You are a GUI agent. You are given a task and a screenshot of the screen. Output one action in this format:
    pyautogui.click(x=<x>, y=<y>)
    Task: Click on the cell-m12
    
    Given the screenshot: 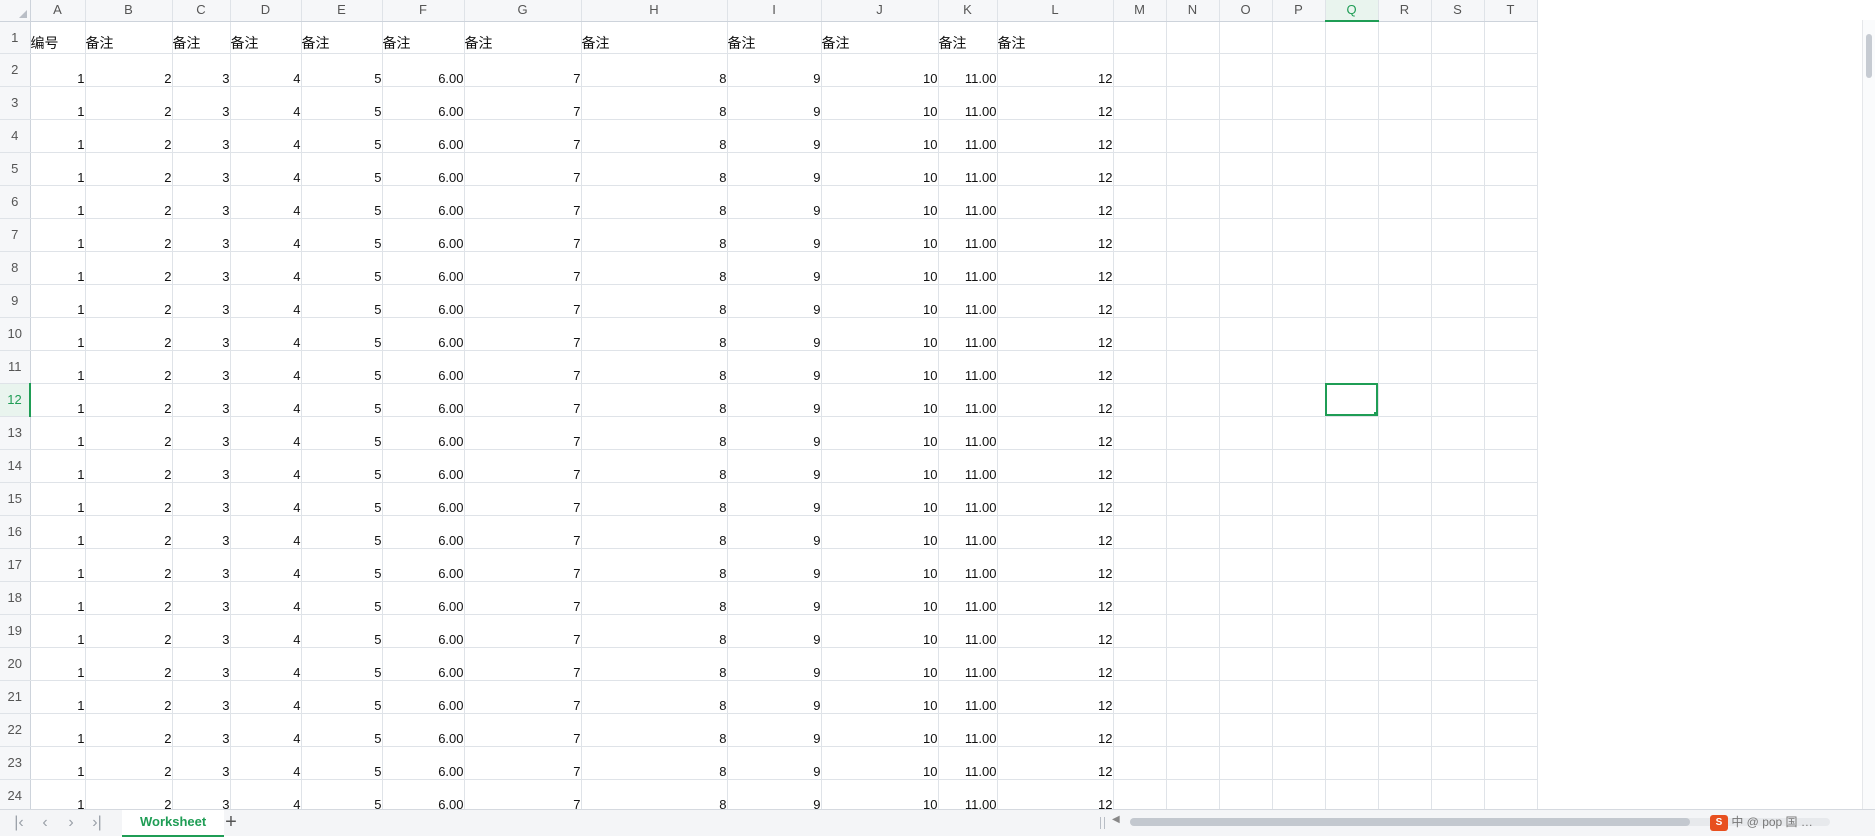 What is the action you would take?
    pyautogui.click(x=1140, y=400)
    